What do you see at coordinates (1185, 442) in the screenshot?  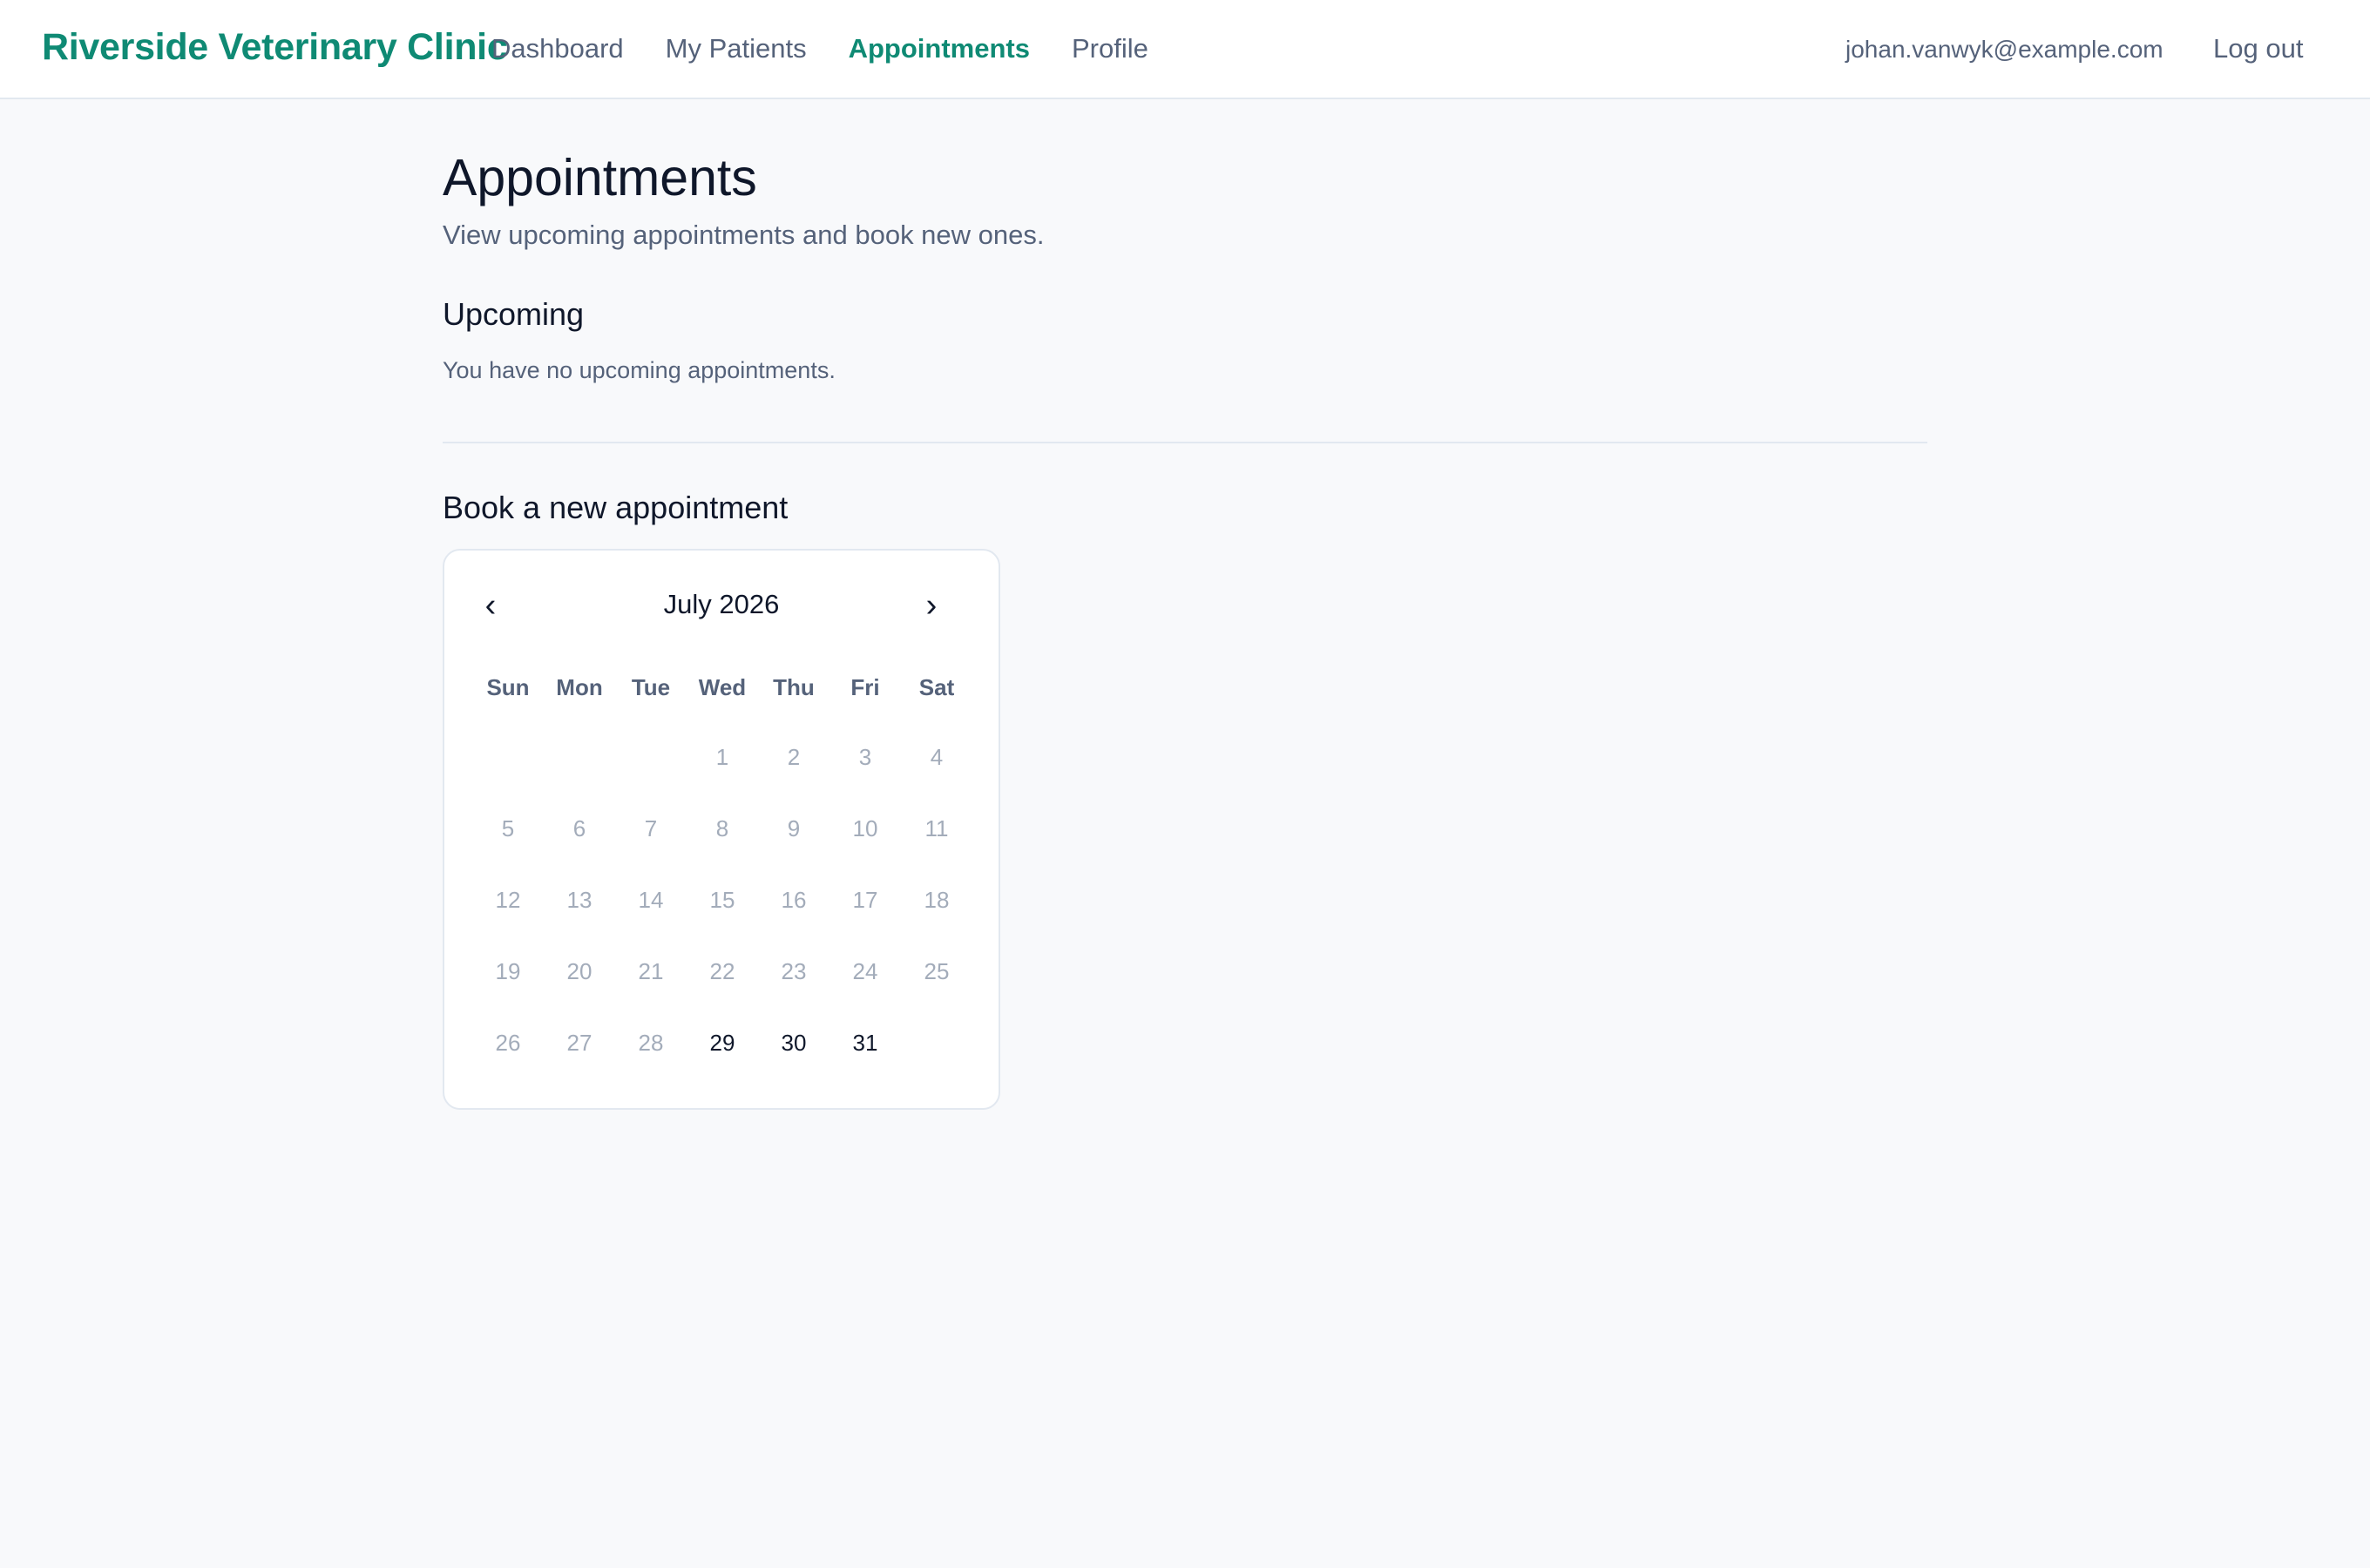 I see `section-divider` at bounding box center [1185, 442].